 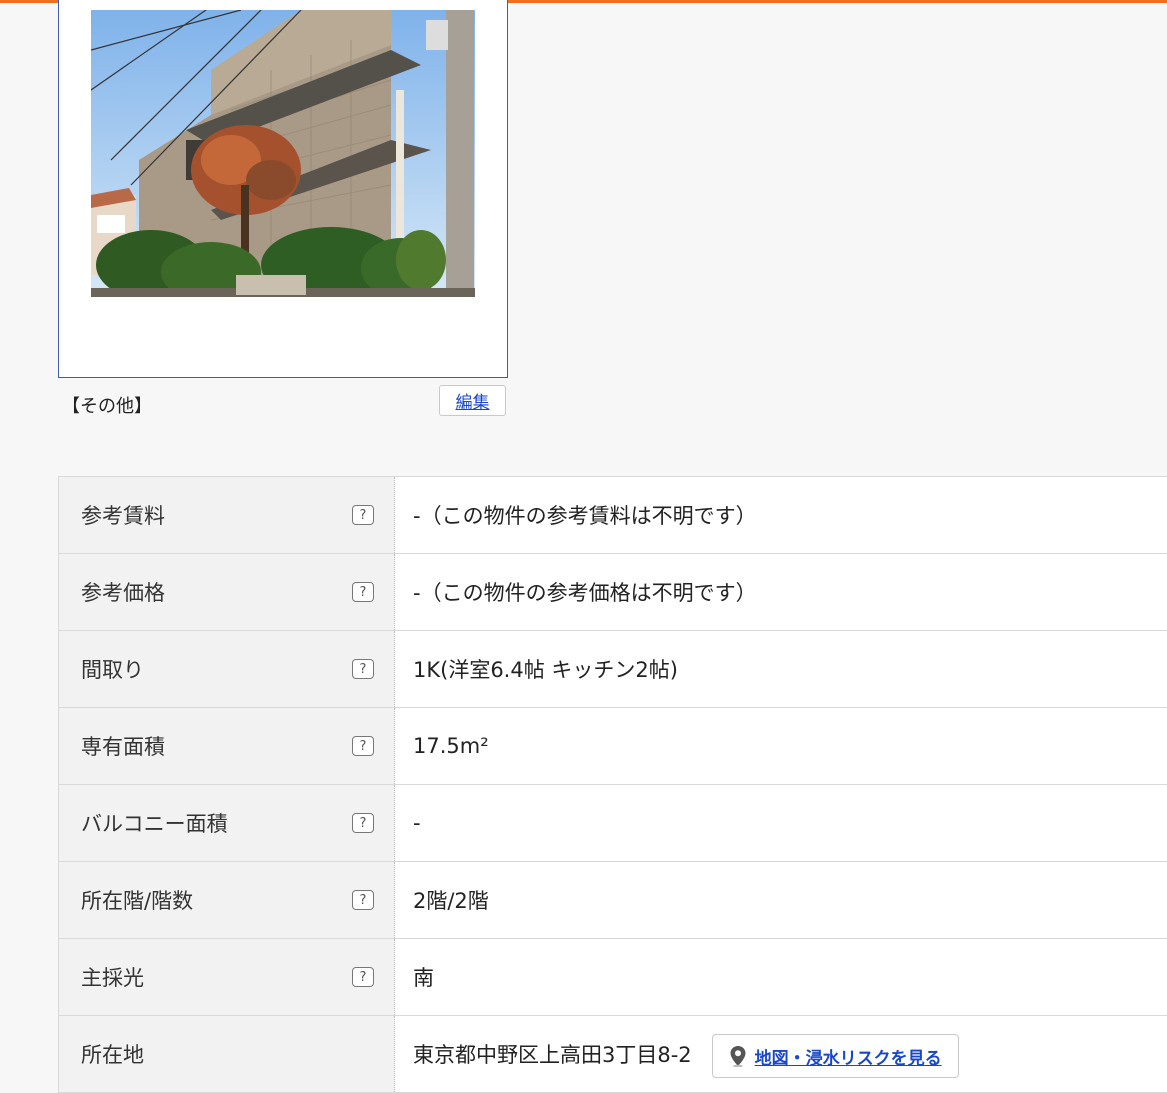 What do you see at coordinates (738, 1056) in the screenshot?
I see `map-pin-icon` at bounding box center [738, 1056].